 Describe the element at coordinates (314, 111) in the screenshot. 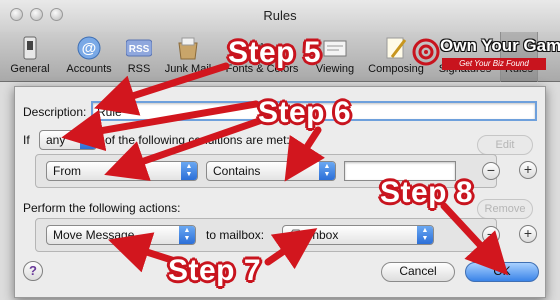

I see `description-field: Rule` at that location.